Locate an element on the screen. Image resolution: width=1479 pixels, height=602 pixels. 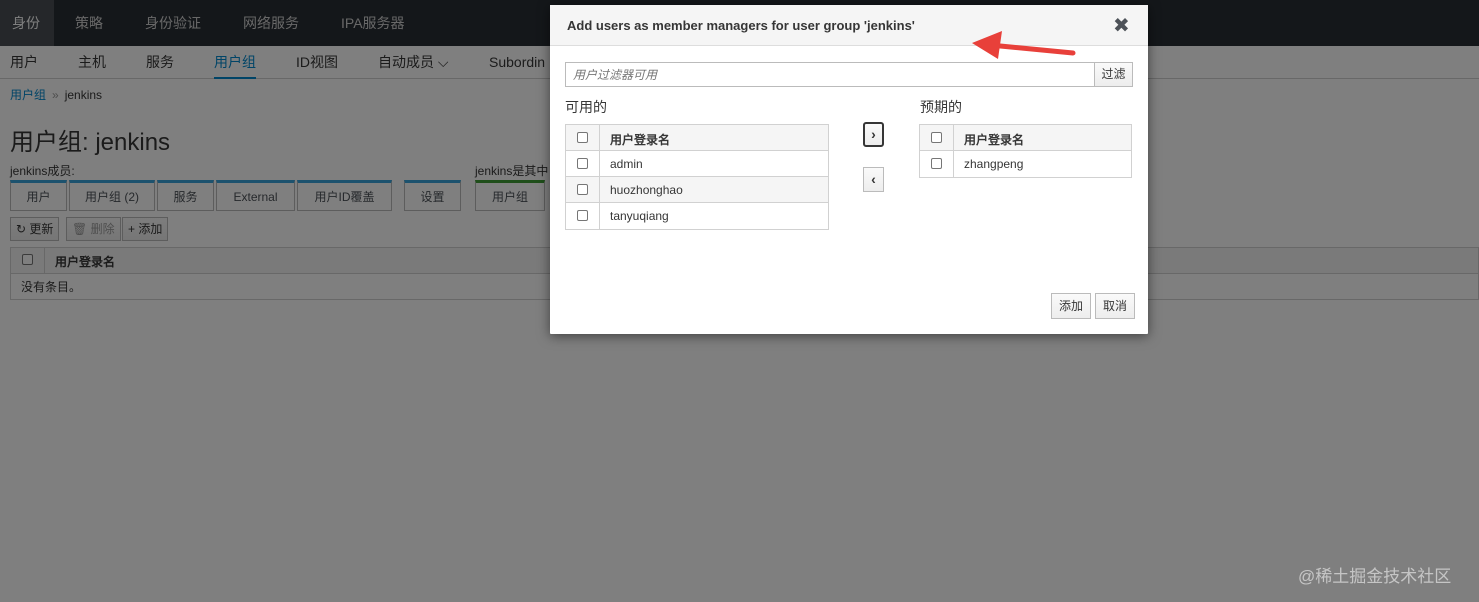
available-users-table: 用户登录名 admin huozhonghao tanyuqiang is located at coordinates (697, 177).